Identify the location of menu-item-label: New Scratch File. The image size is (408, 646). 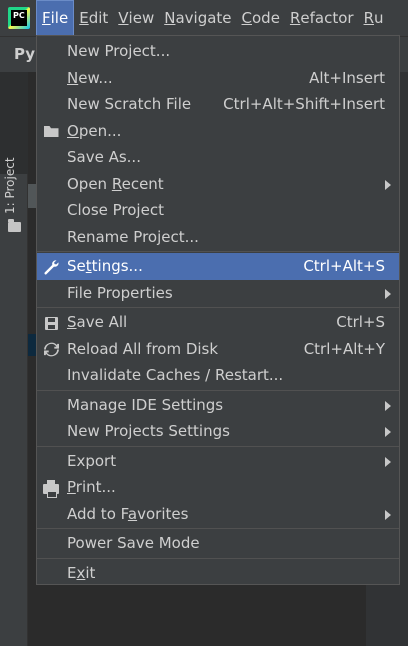
(129, 104).